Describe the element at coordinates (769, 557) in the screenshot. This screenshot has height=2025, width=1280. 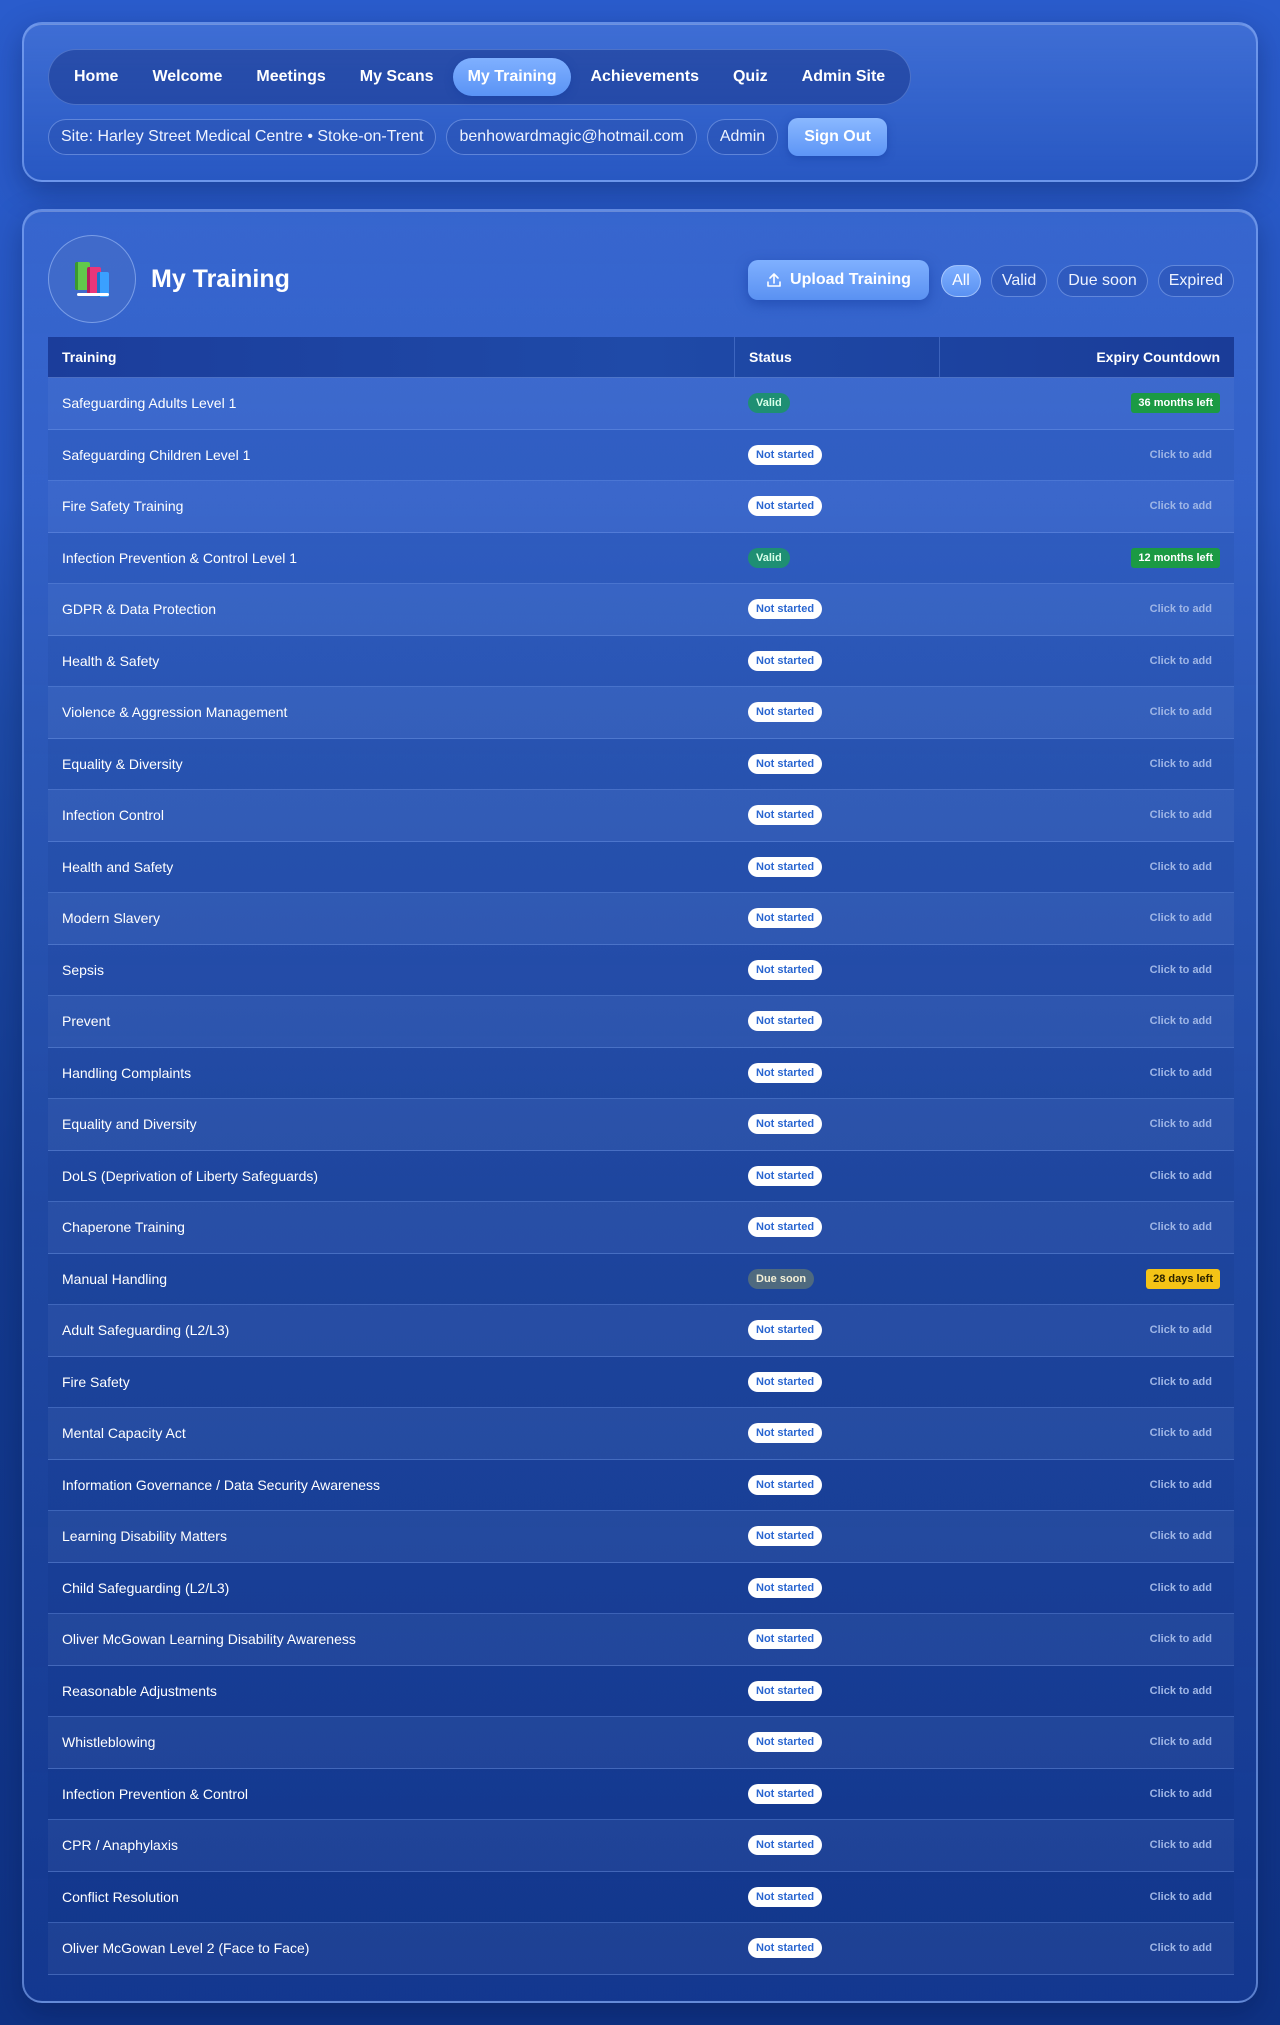
I see `status-badge: Valid` at that location.